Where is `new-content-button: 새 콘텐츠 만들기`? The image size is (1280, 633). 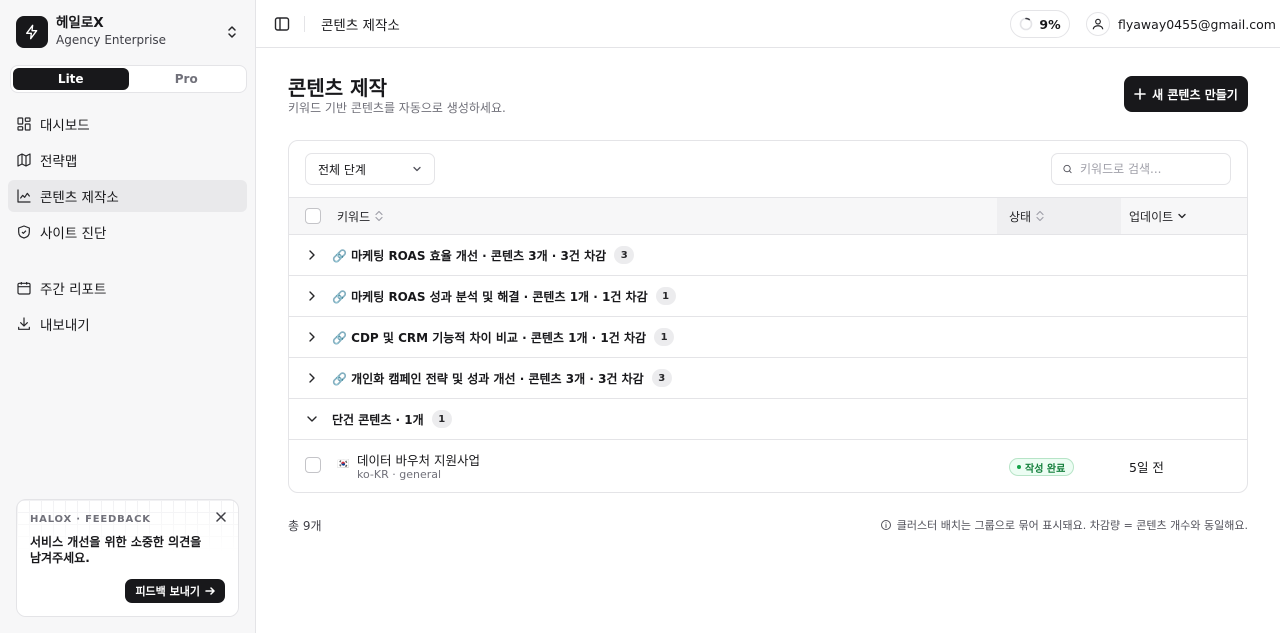
new-content-button: 새 콘텐츠 만들기 is located at coordinates (1186, 94).